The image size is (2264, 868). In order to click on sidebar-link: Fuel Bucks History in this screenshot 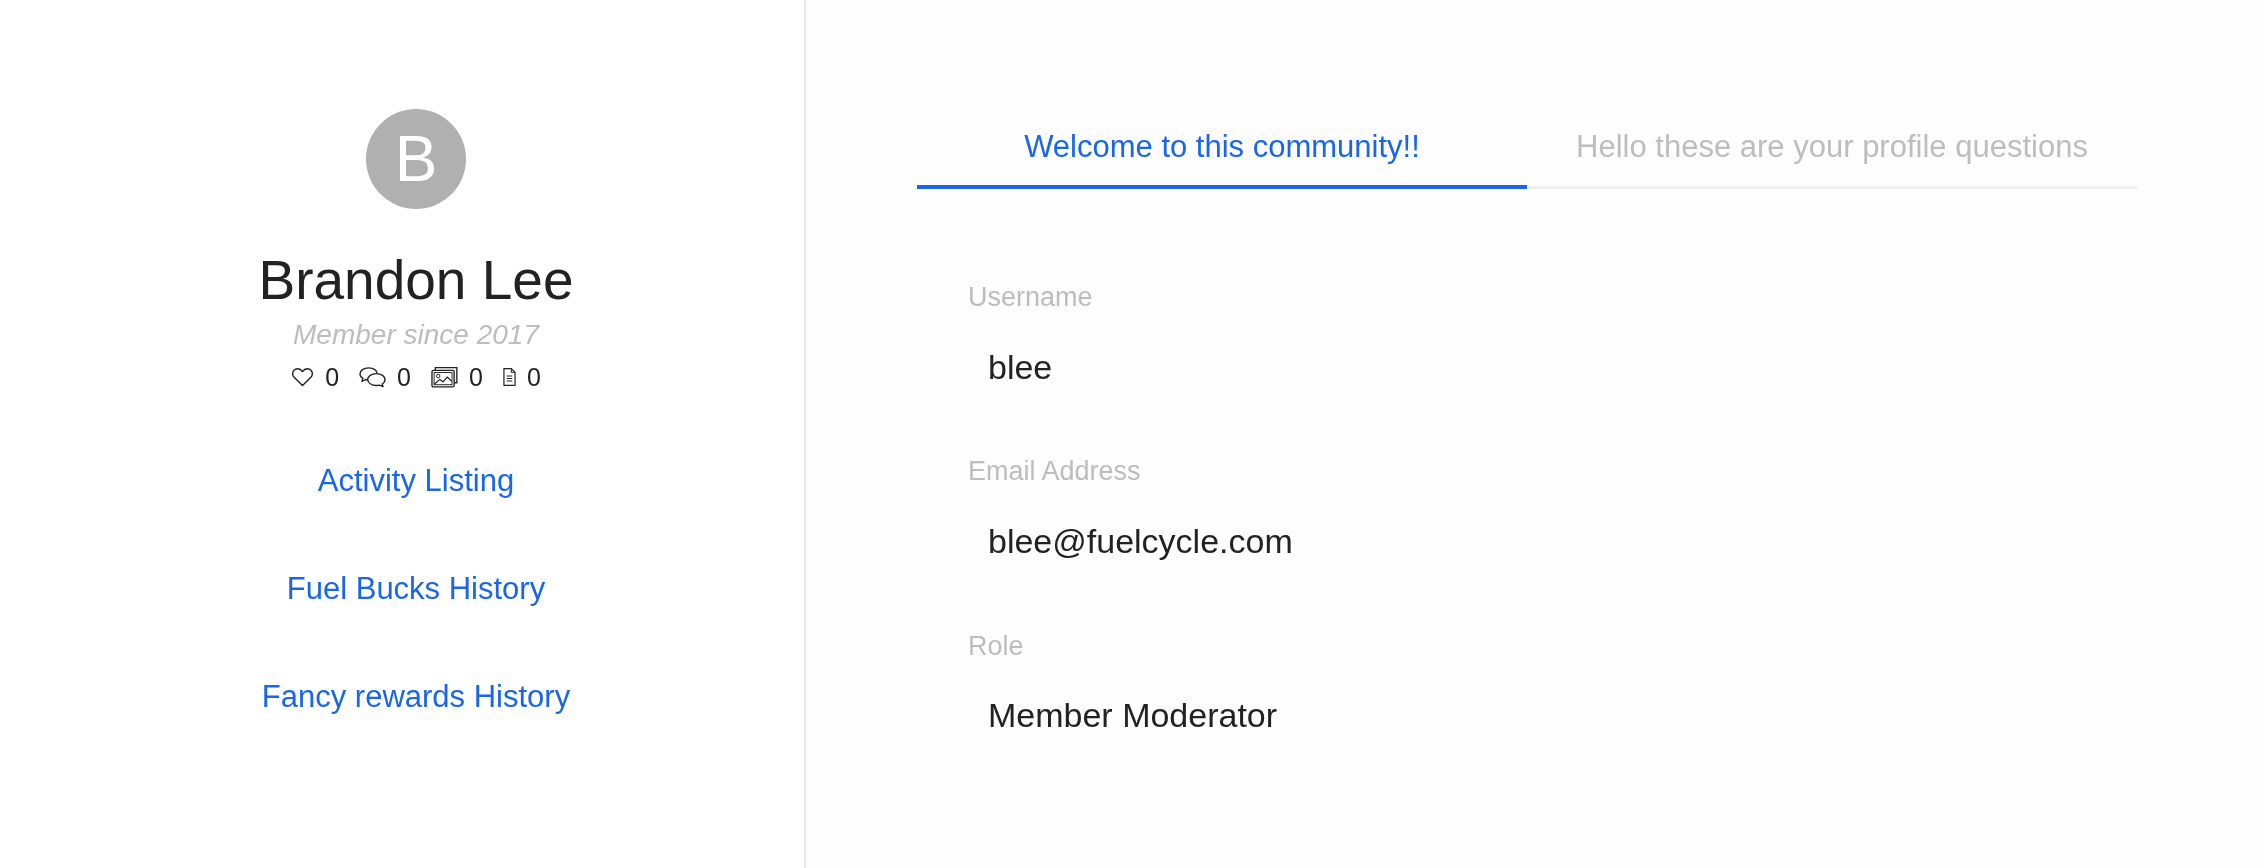, I will do `click(416, 589)`.